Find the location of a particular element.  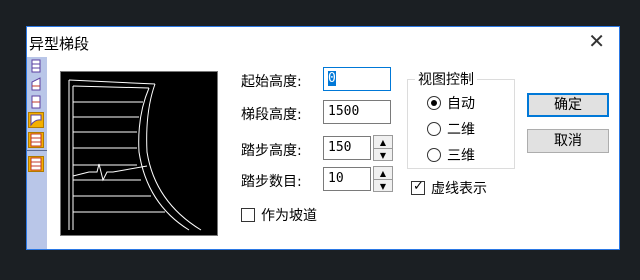

step-height-input: 150 is located at coordinates (347, 148).